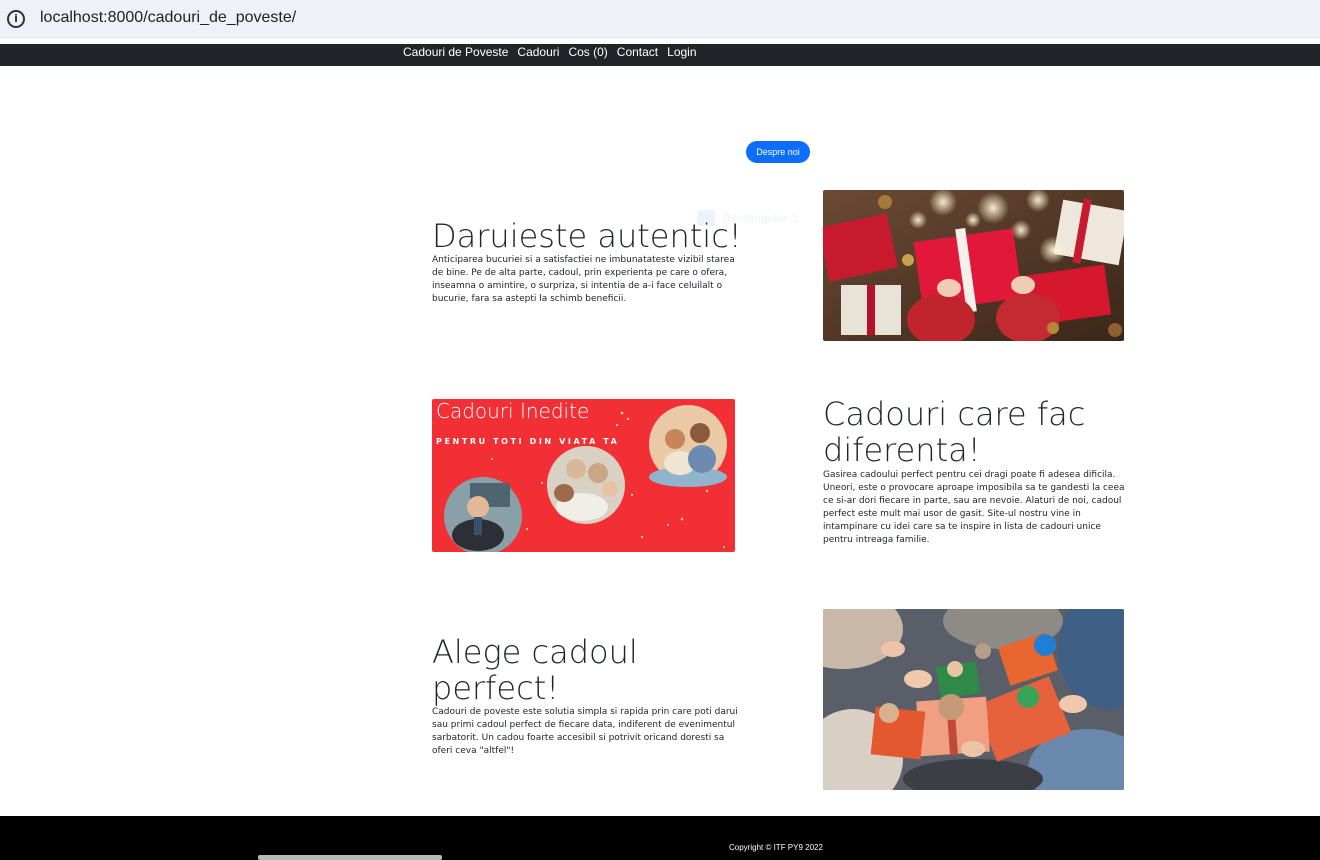 The width and height of the screenshot is (1320, 860). Describe the element at coordinates (350, 857) in the screenshot. I see `horizontal-scrollbar` at that location.